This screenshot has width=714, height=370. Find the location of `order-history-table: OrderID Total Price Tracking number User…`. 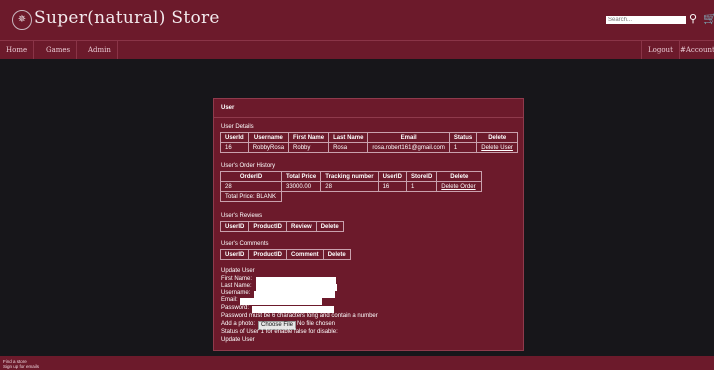

order-history-table: OrderID Total Price Tracking number User… is located at coordinates (351, 186).